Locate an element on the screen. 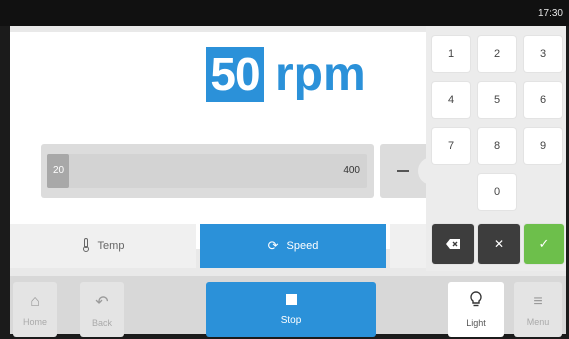  key-6: 6 is located at coordinates (543, 100).